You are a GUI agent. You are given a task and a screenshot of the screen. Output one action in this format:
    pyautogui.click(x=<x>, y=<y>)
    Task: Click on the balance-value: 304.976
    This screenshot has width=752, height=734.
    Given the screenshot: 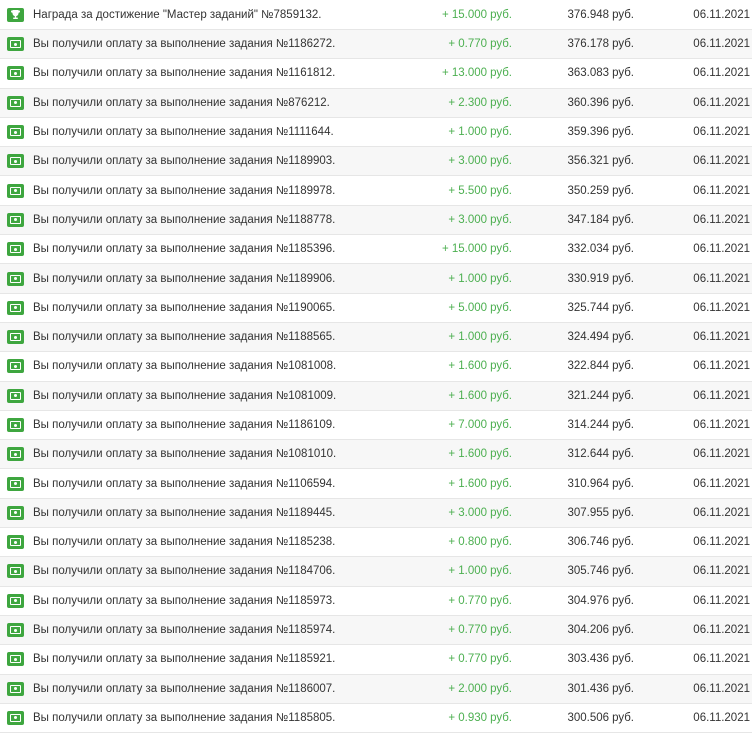 What is the action you would take?
    pyautogui.click(x=588, y=600)
    